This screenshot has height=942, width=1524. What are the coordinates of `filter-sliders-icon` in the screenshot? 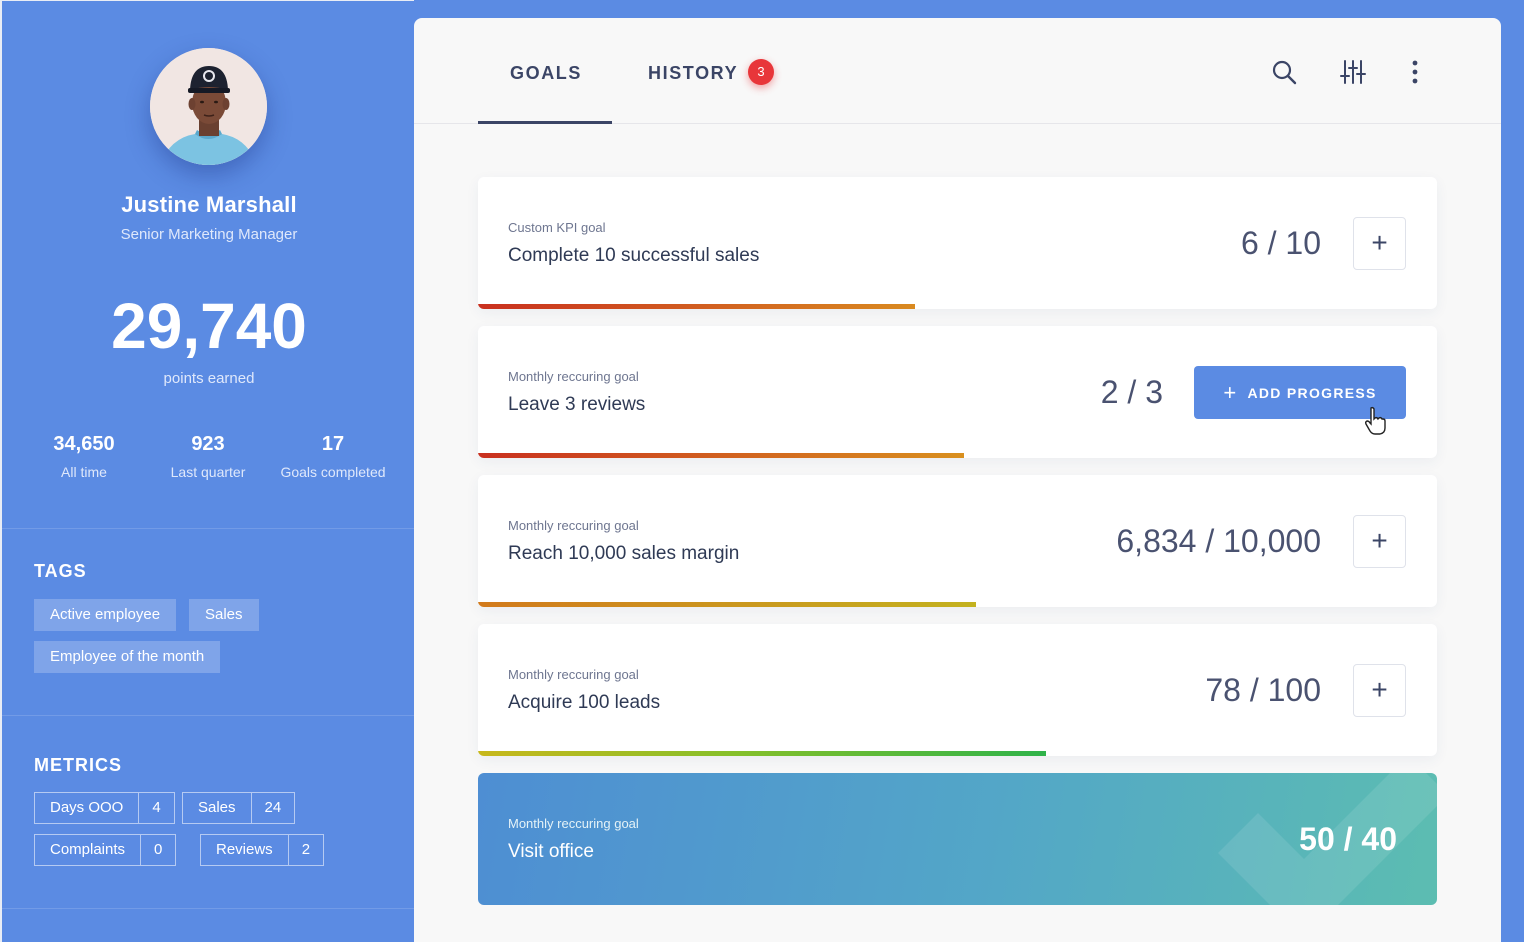 It's located at (1353, 72).